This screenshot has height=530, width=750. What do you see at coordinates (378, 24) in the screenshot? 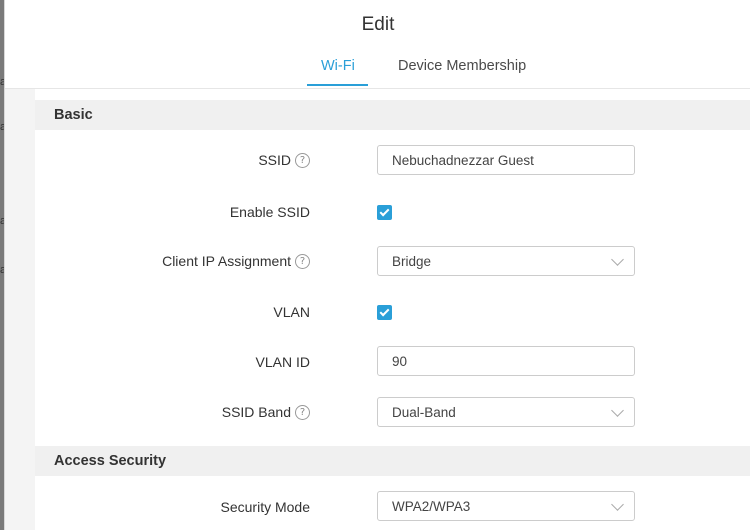
I see `dialog-title: Edit` at bounding box center [378, 24].